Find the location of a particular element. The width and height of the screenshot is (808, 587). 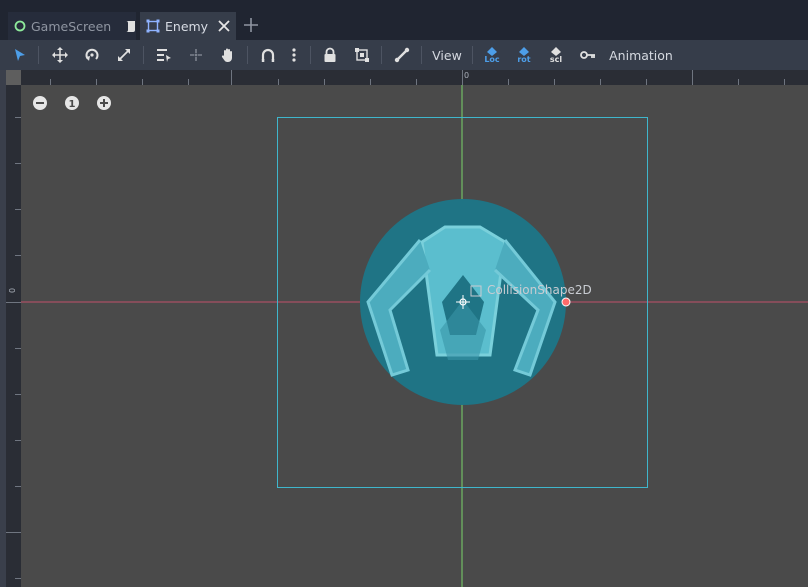

close-icon is located at coordinates (224, 26).